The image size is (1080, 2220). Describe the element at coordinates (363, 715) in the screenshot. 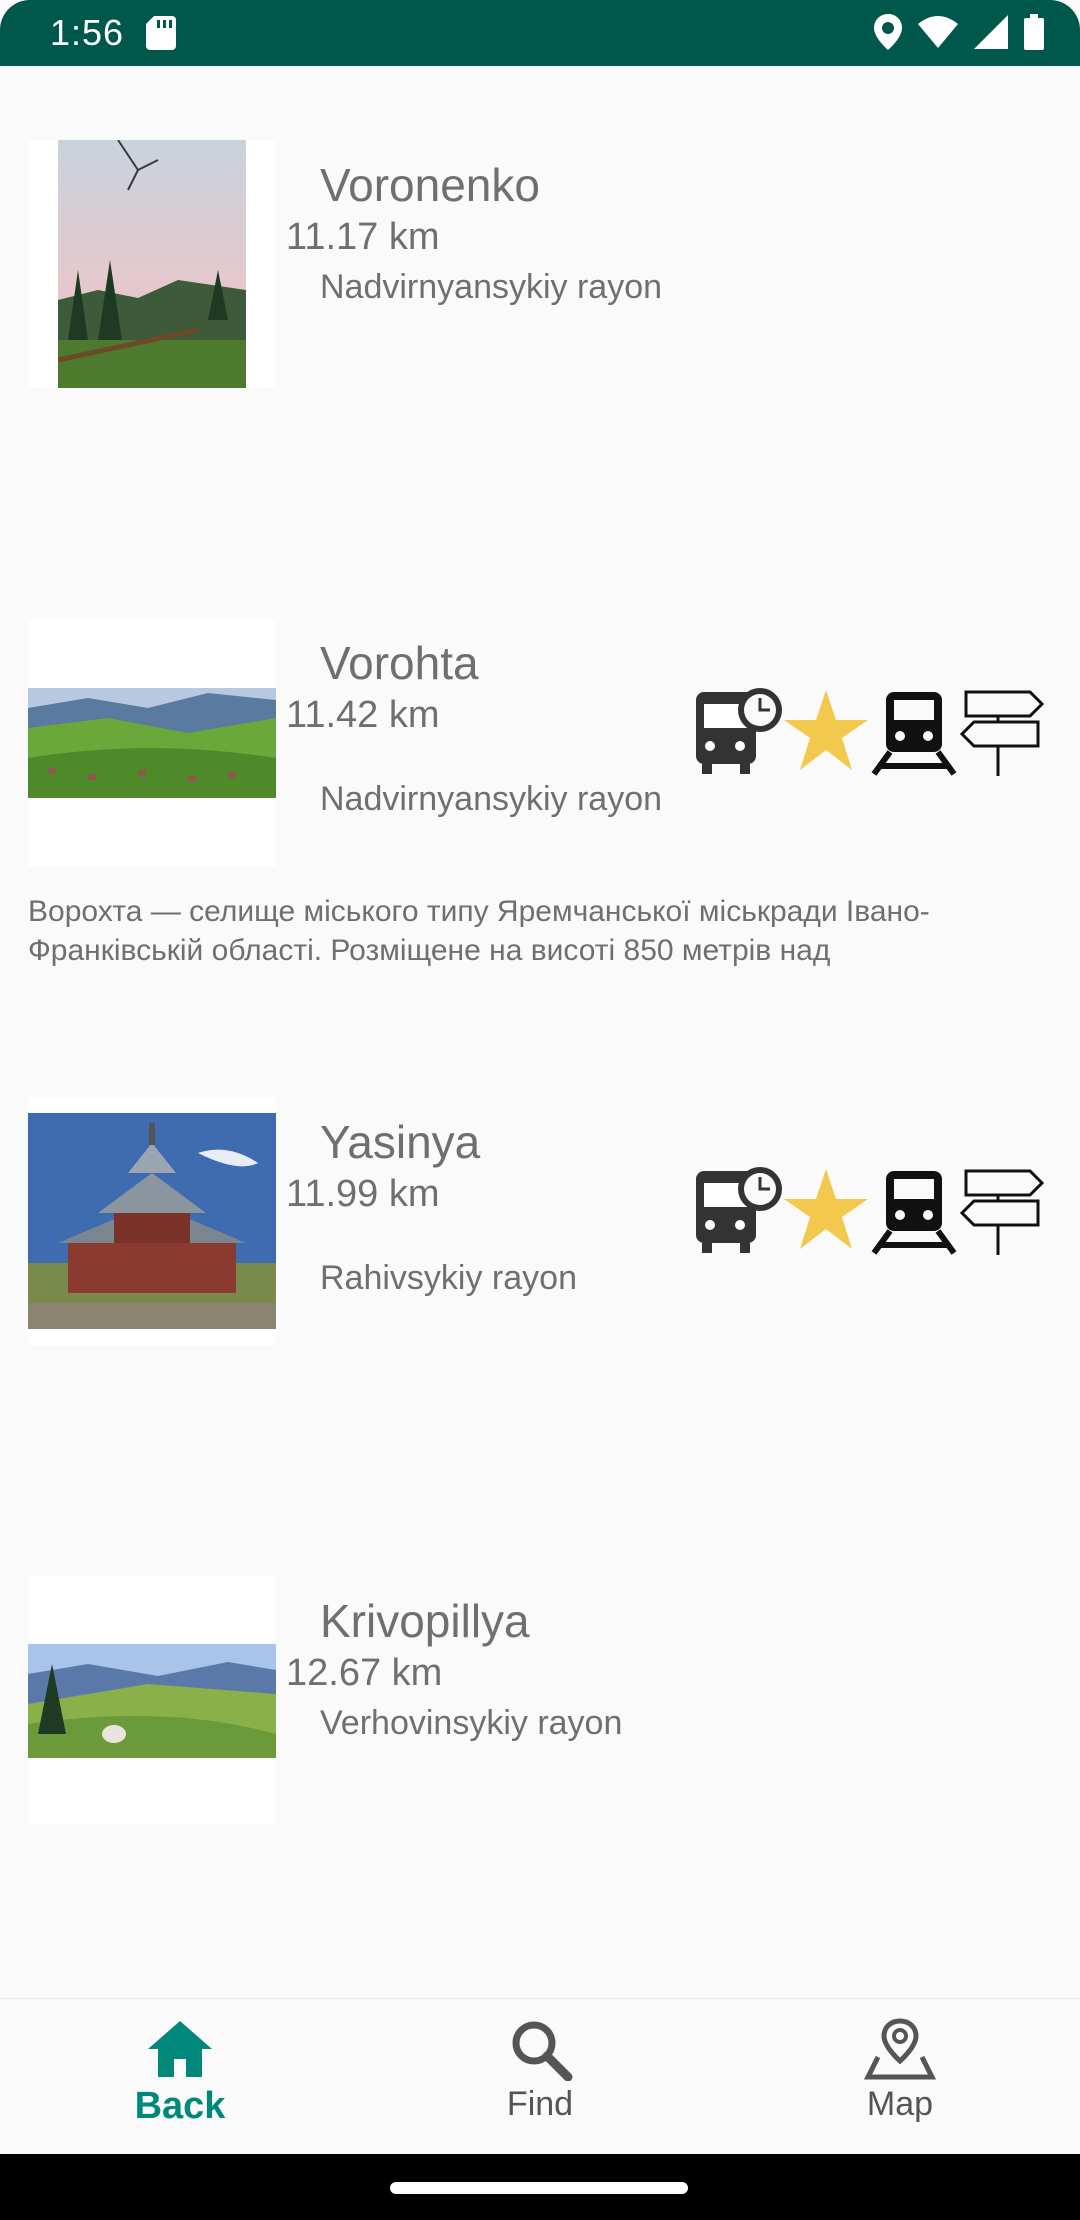

I see `place-distance: 11.42 km` at that location.